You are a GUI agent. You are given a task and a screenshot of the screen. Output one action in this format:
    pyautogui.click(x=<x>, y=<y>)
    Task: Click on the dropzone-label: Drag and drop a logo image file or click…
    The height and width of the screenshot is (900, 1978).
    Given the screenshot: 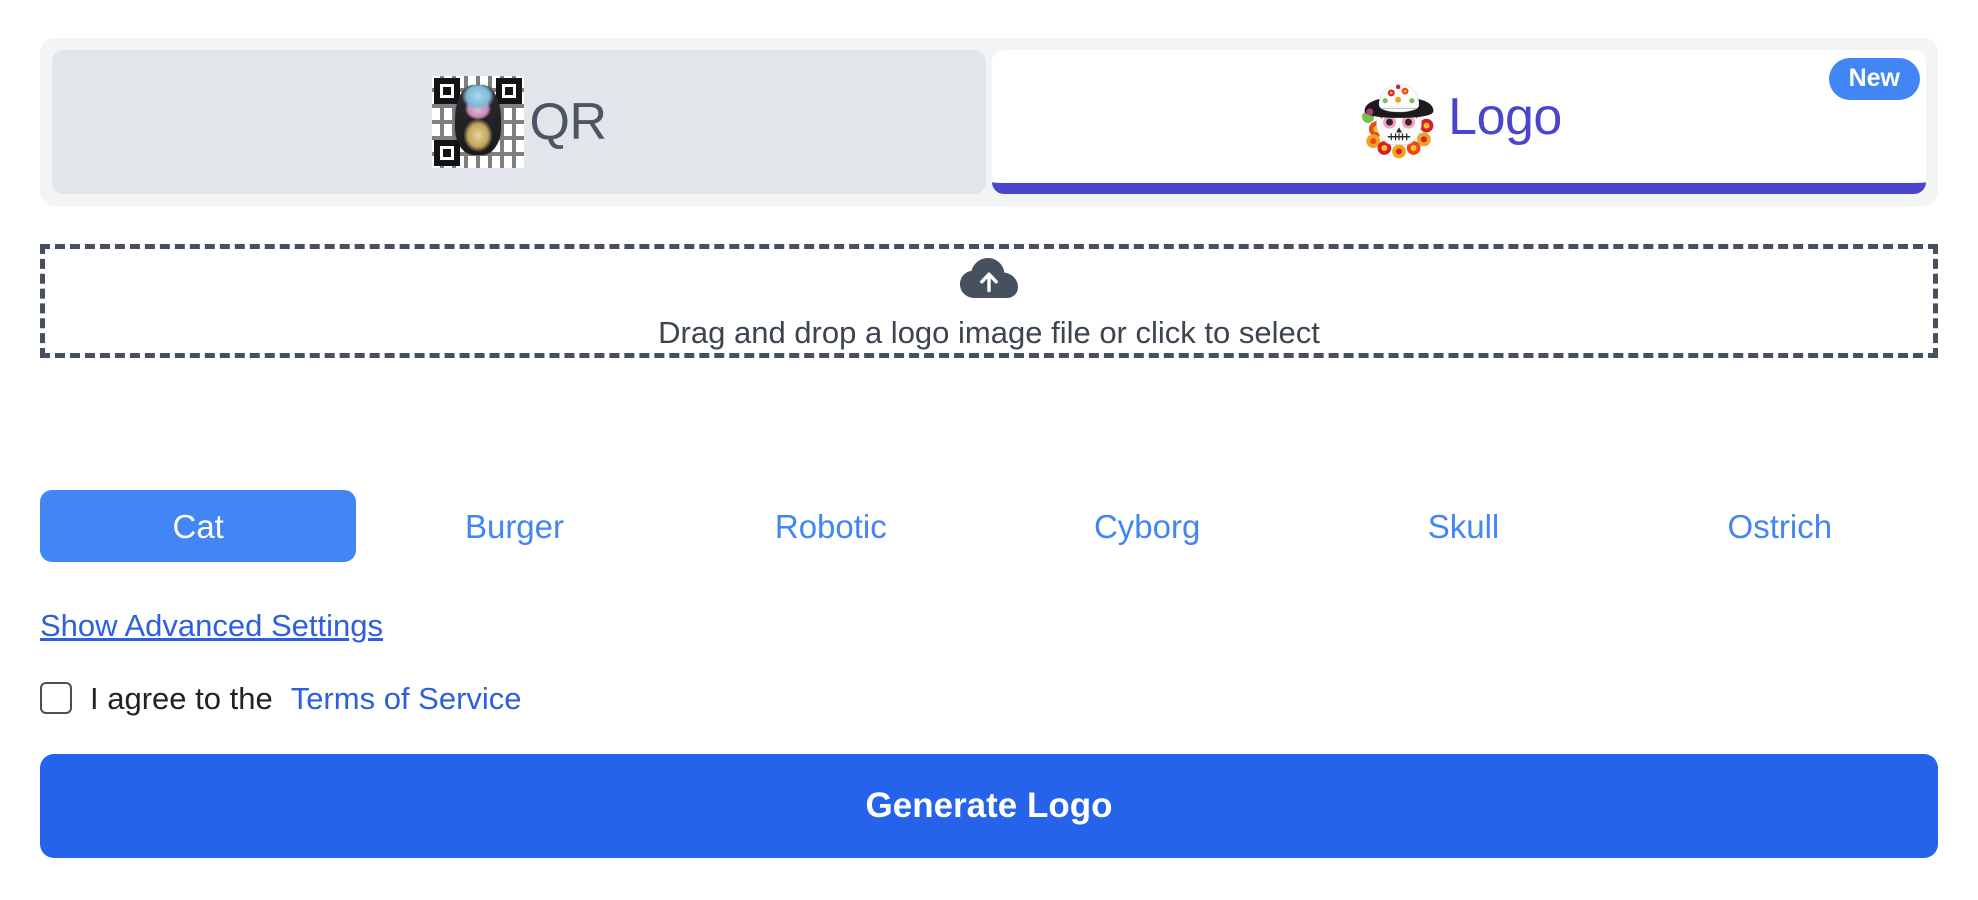 What is the action you would take?
    pyautogui.click(x=989, y=332)
    